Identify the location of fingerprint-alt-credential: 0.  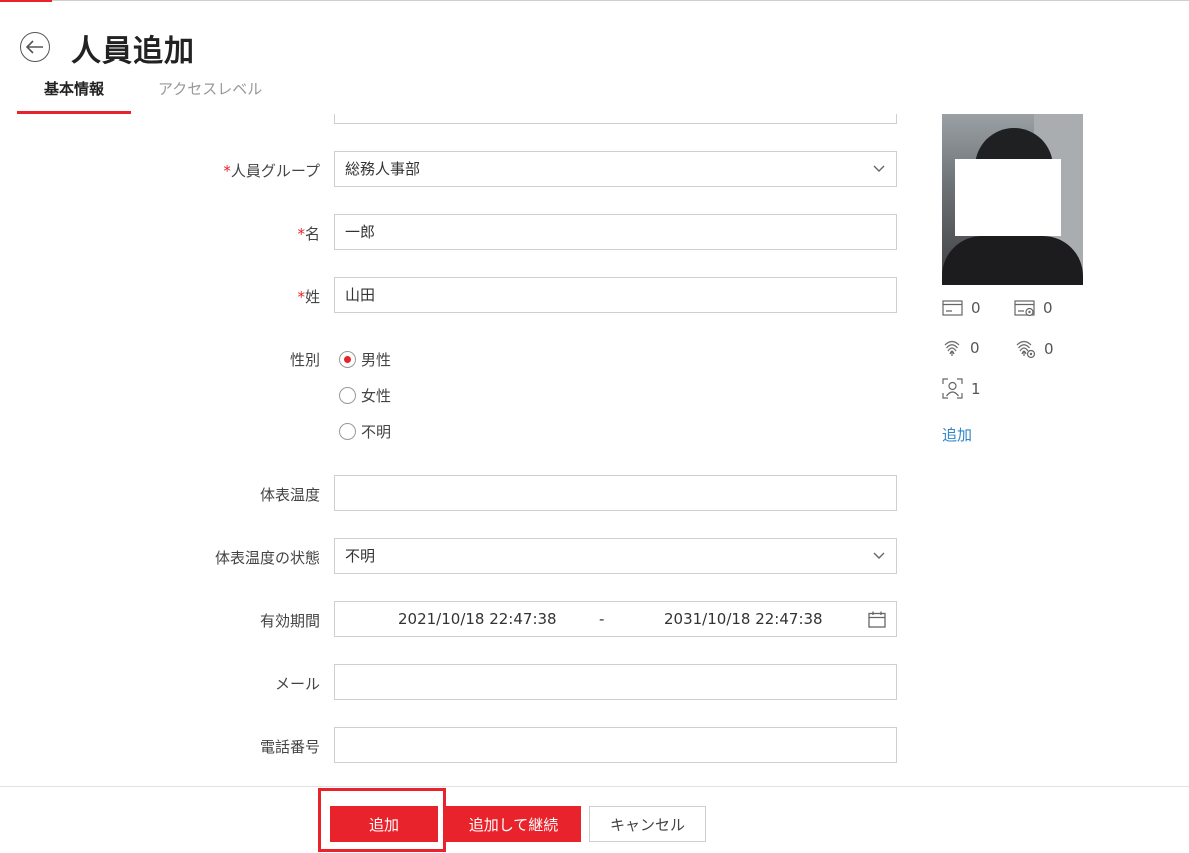
(1034, 348).